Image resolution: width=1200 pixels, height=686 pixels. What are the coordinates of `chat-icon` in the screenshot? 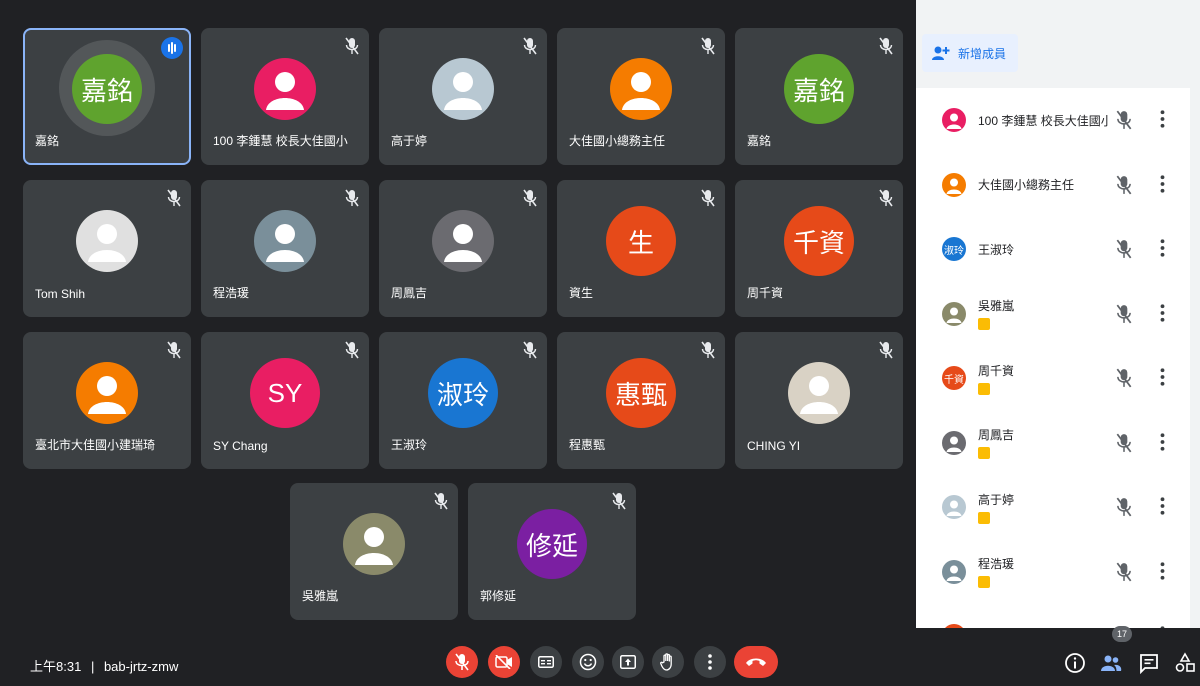 It's located at (1149, 663).